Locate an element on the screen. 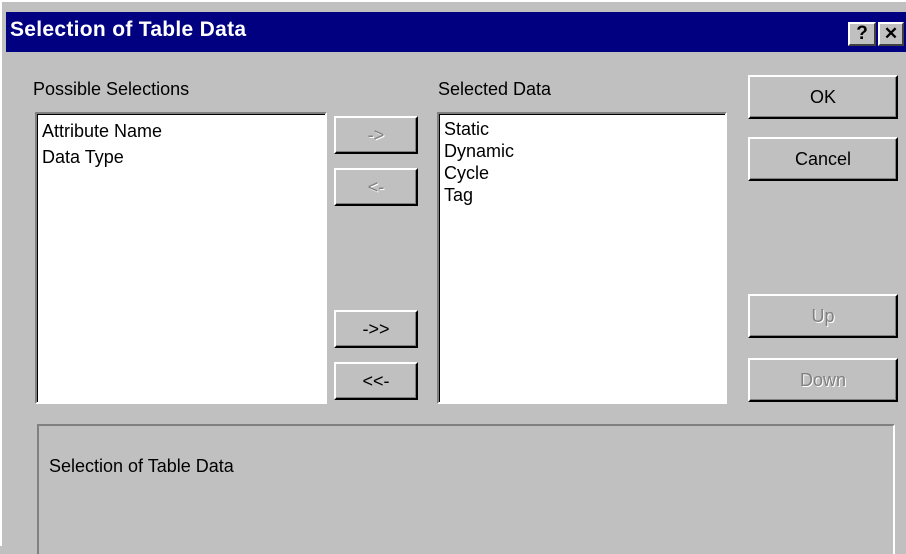 The width and height of the screenshot is (906, 554). arrow-right-icon: -> is located at coordinates (376, 134).